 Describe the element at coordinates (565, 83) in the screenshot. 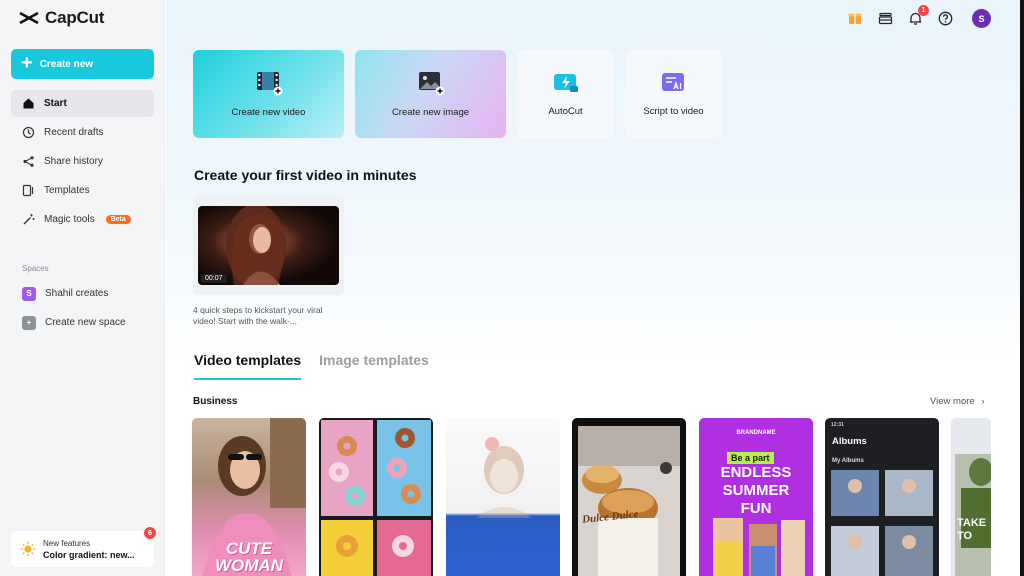

I see `autocut-icon` at that location.